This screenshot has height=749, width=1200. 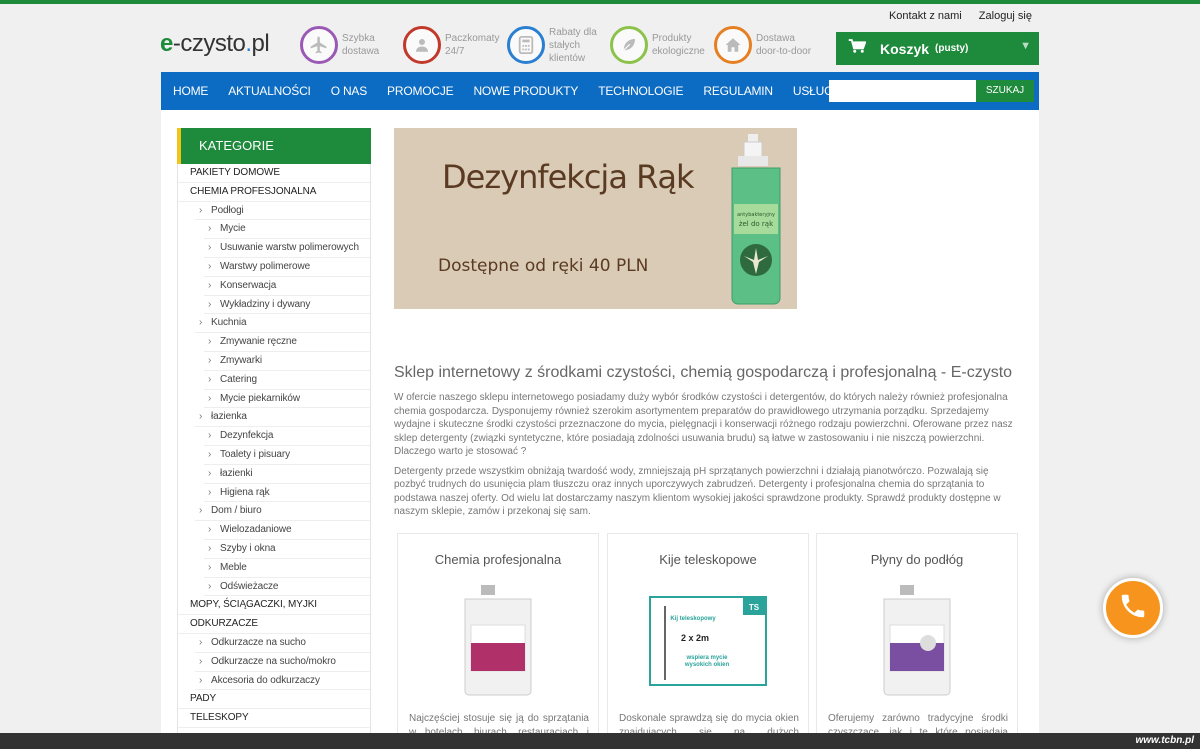 I want to click on nav-news: AKTUALNOŚCI, so click(x=269, y=91).